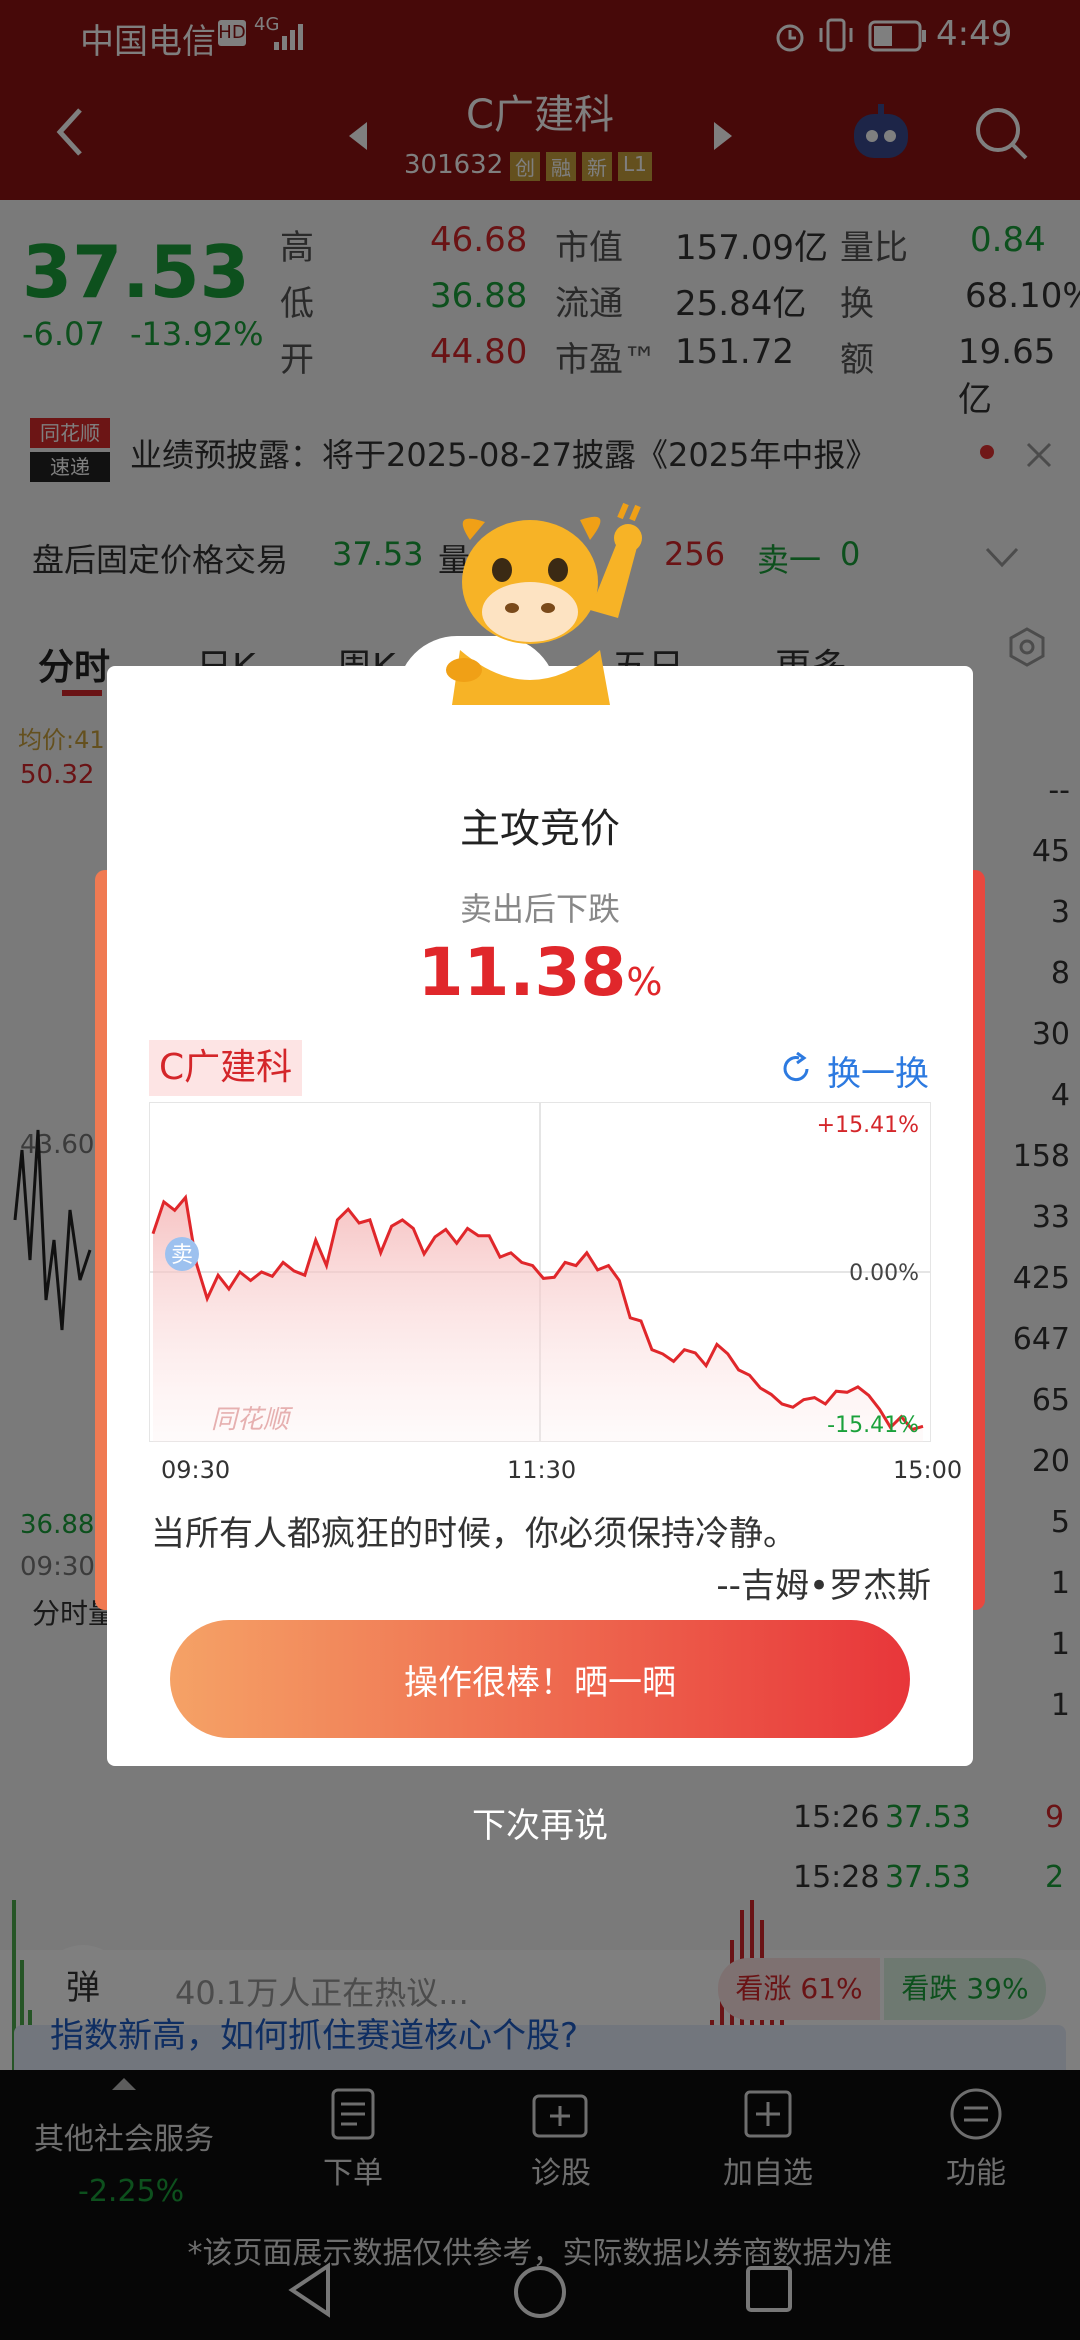 The image size is (1080, 2340). Describe the element at coordinates (252, 1420) in the screenshot. I see `chart-watermark: 同花顺` at that location.